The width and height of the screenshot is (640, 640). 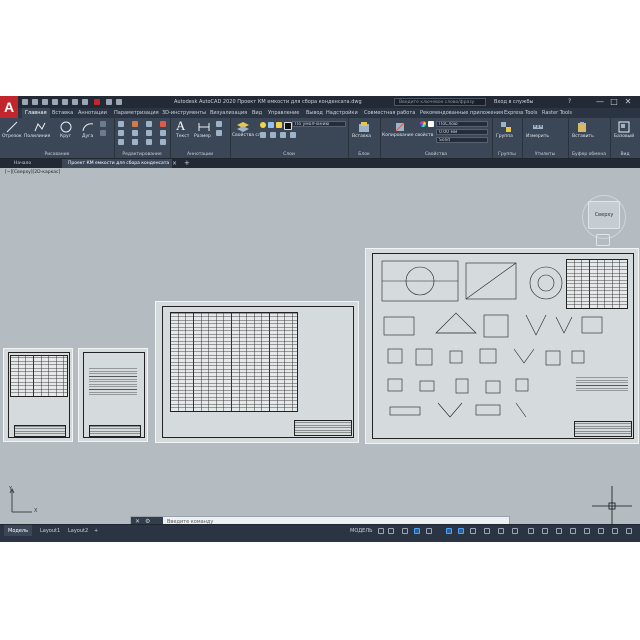 I want to click on leader-icon, so click(x=219, y=124).